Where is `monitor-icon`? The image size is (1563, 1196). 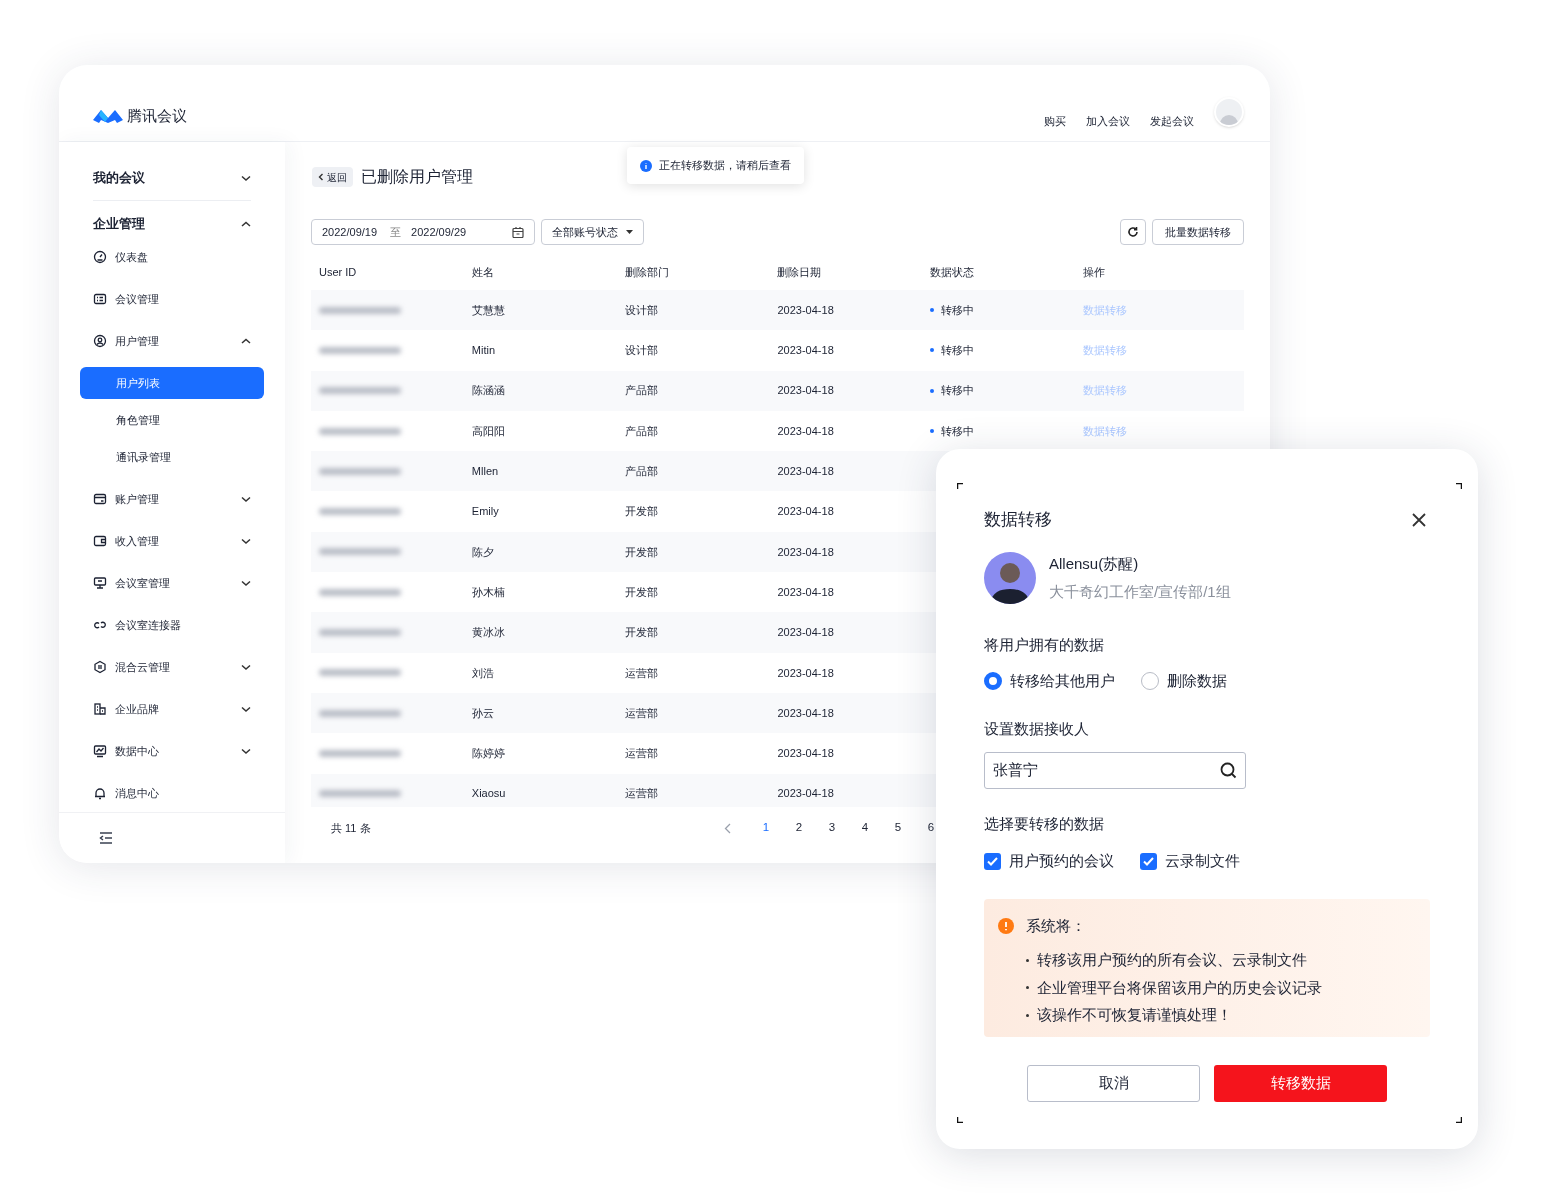 monitor-icon is located at coordinates (100, 583).